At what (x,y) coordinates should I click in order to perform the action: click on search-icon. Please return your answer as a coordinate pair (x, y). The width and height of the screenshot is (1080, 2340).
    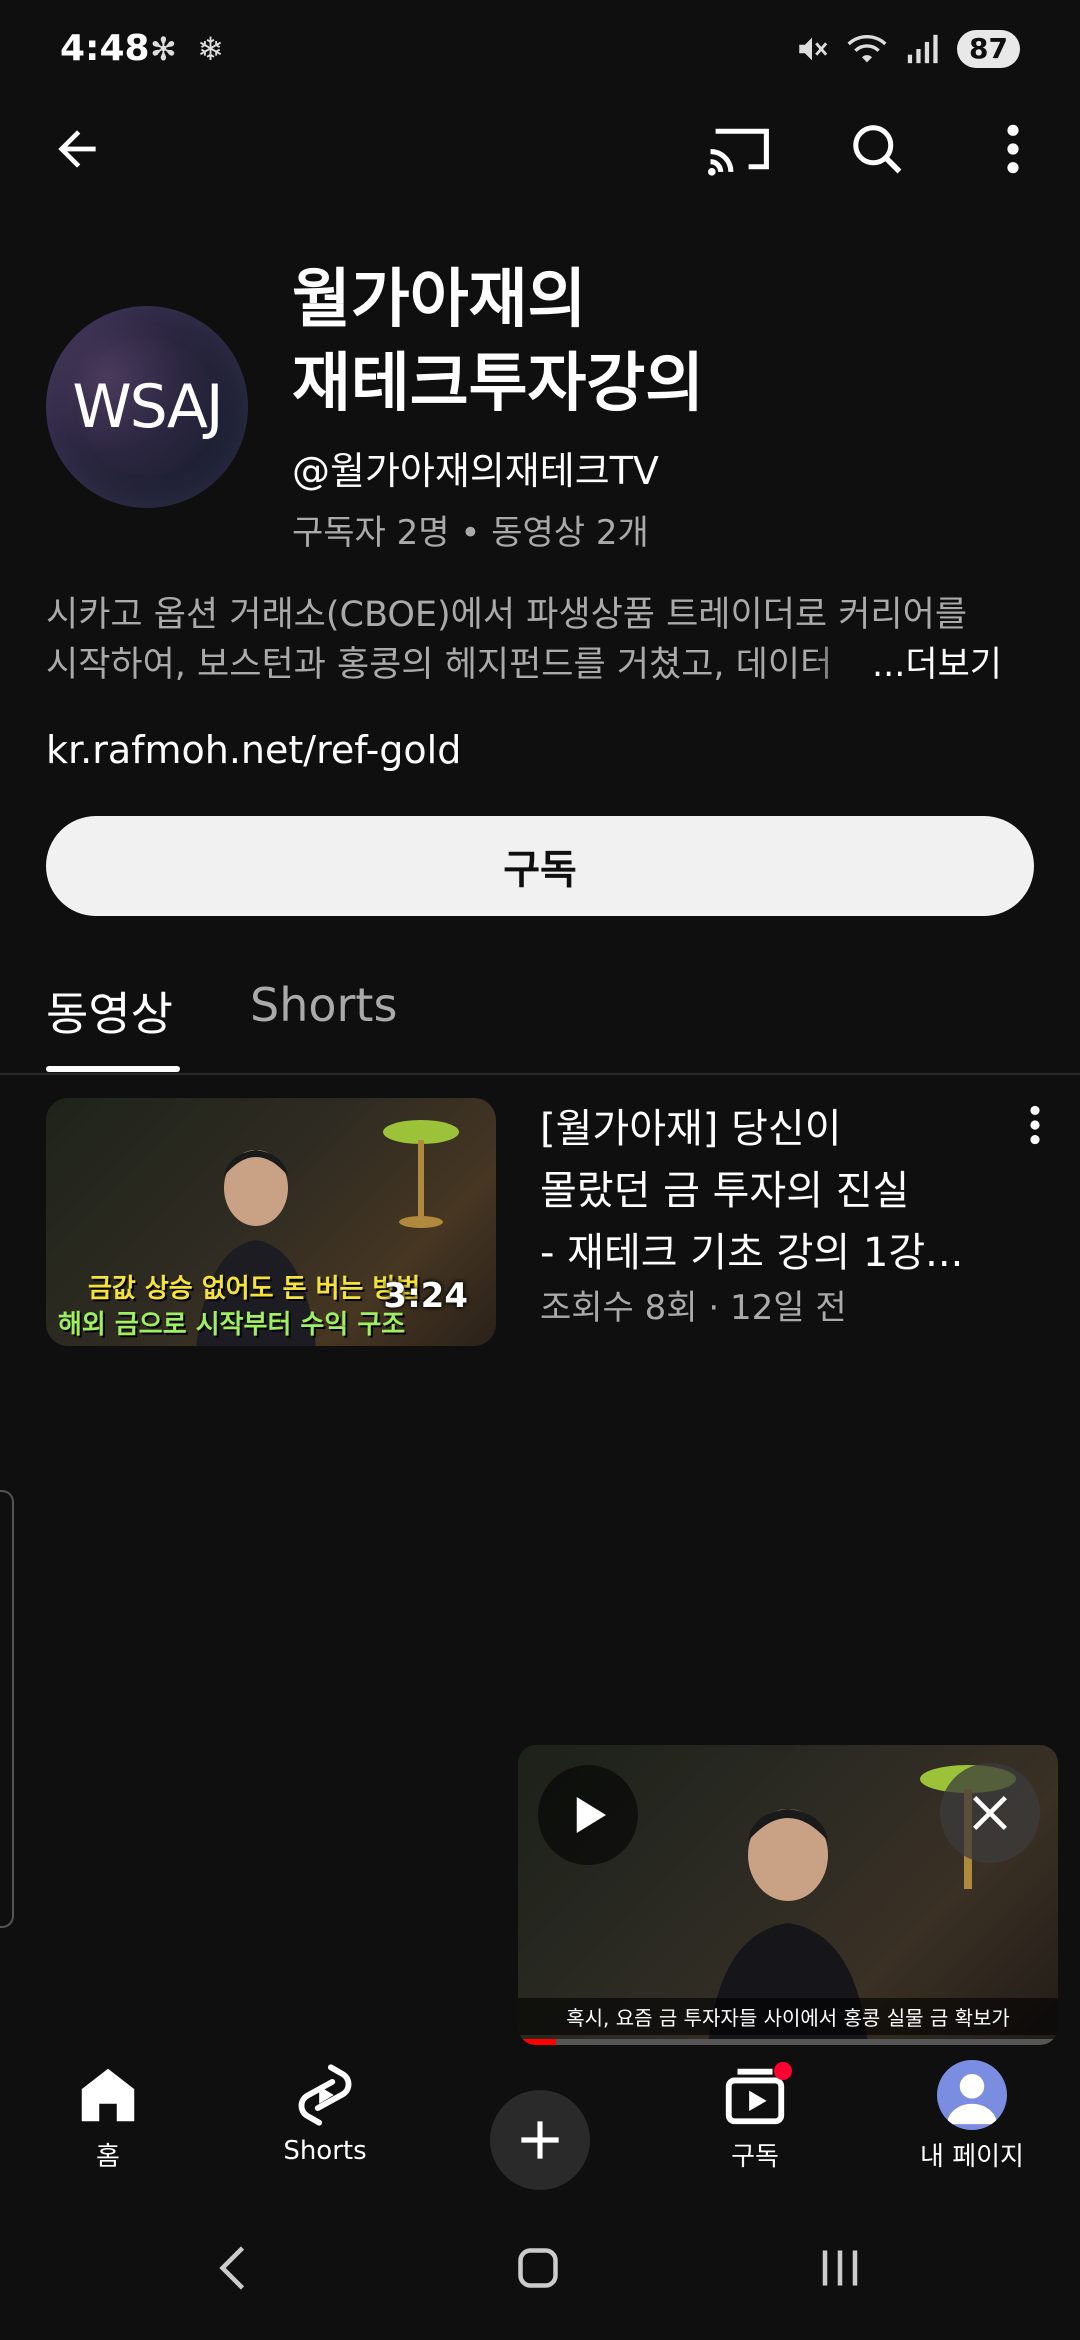
    Looking at the image, I should click on (877, 149).